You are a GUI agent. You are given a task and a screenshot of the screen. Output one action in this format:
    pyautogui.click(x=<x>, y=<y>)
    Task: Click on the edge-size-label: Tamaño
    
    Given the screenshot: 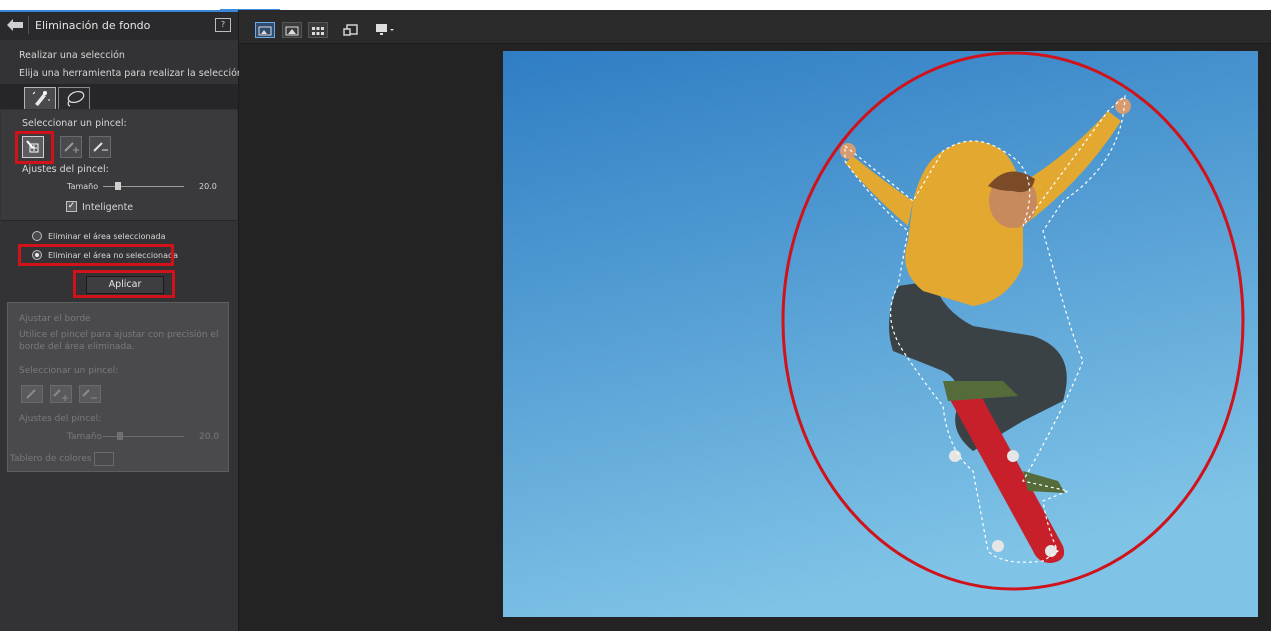 What is the action you would take?
    pyautogui.click(x=85, y=437)
    